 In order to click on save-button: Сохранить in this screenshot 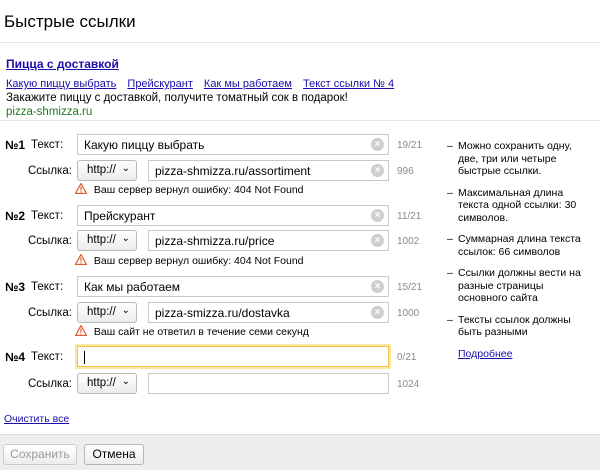, I will do `click(40, 454)`.